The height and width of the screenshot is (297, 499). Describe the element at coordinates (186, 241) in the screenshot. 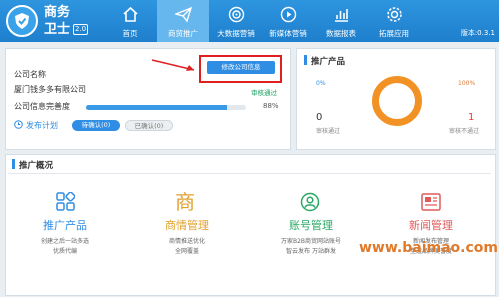

I see `card-desc-1: 商情推送优化` at that location.